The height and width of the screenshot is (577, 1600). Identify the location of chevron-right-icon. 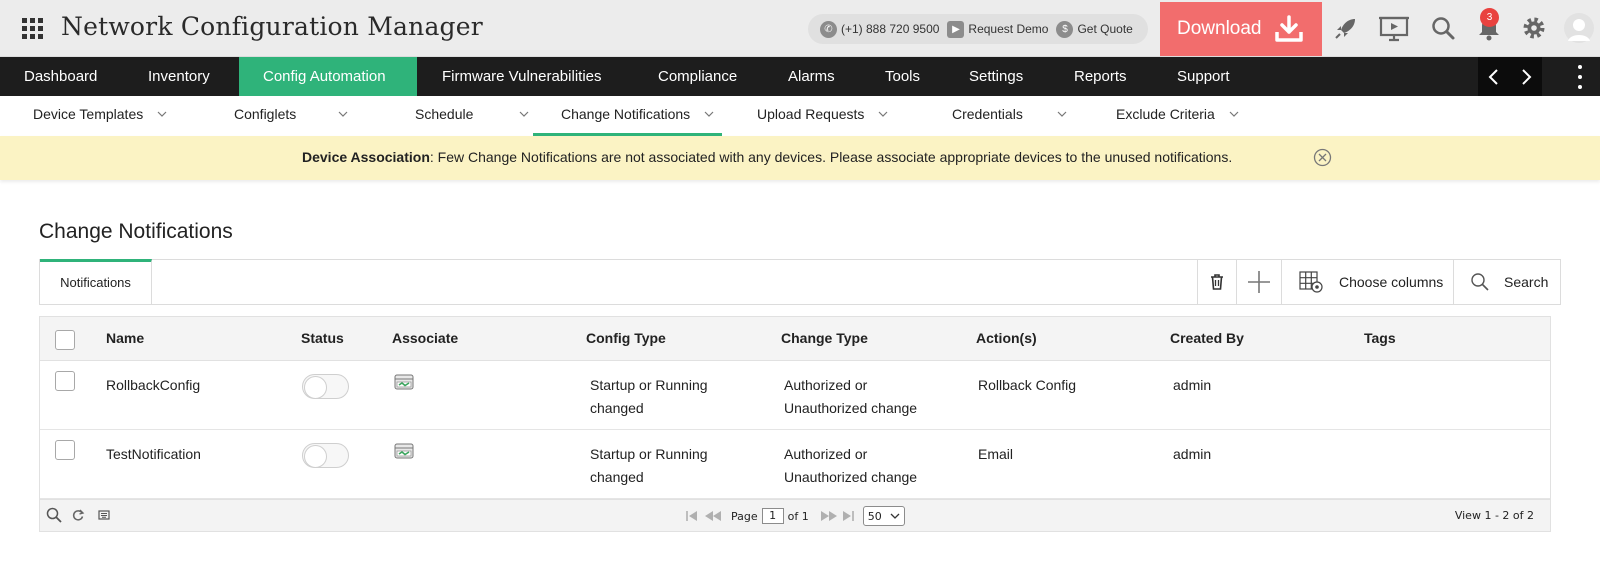
(1526, 77).